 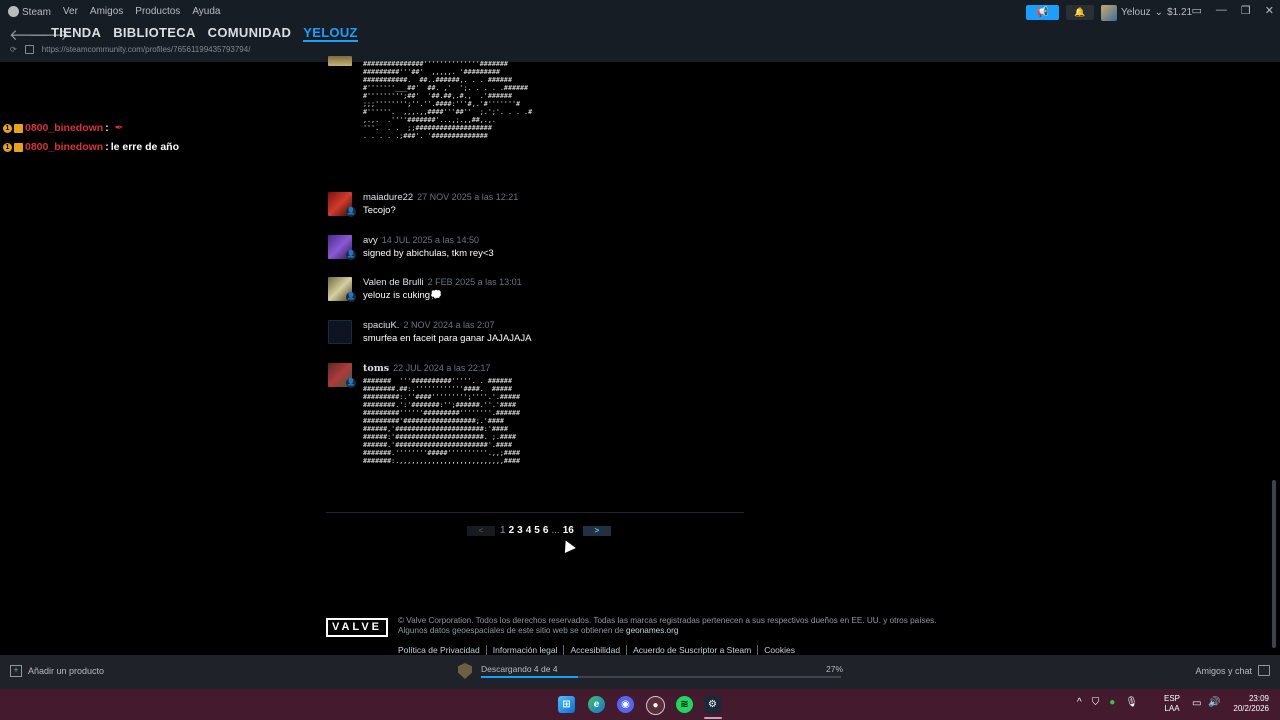 I want to click on steam-logo-icon, so click(x=13, y=11).